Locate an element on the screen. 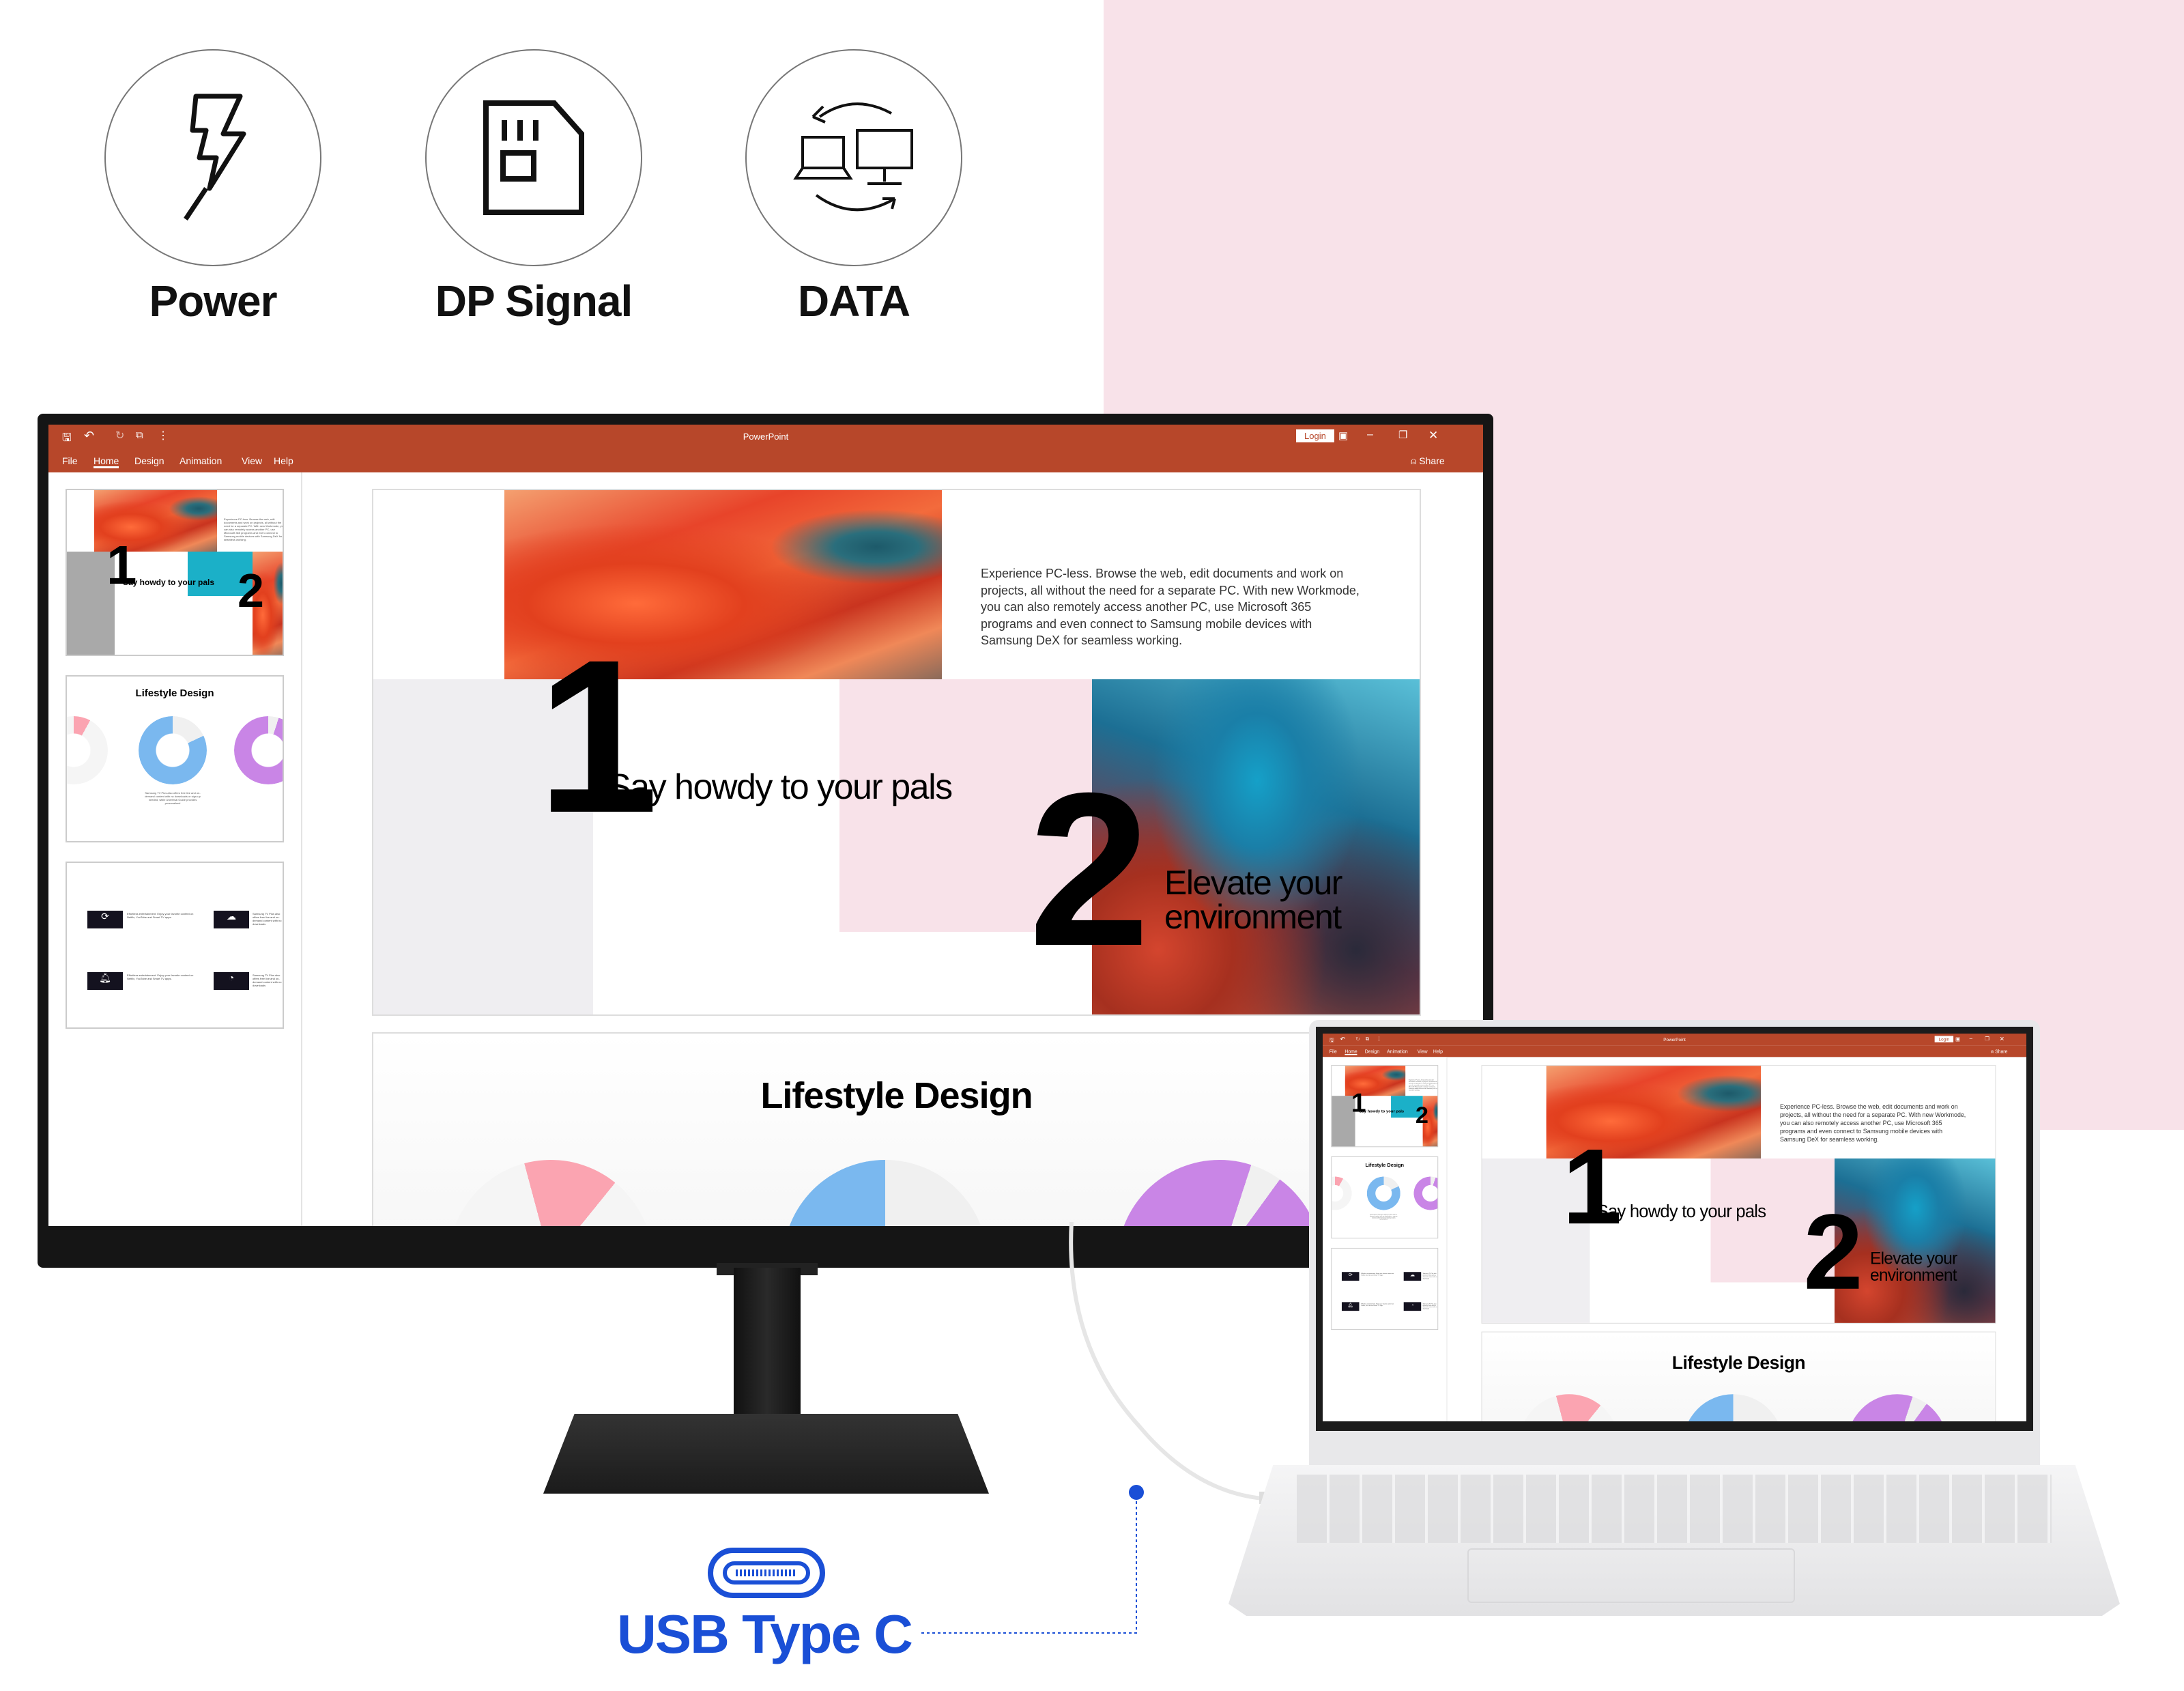  laptop-trackpad is located at coordinates (1631, 1576).